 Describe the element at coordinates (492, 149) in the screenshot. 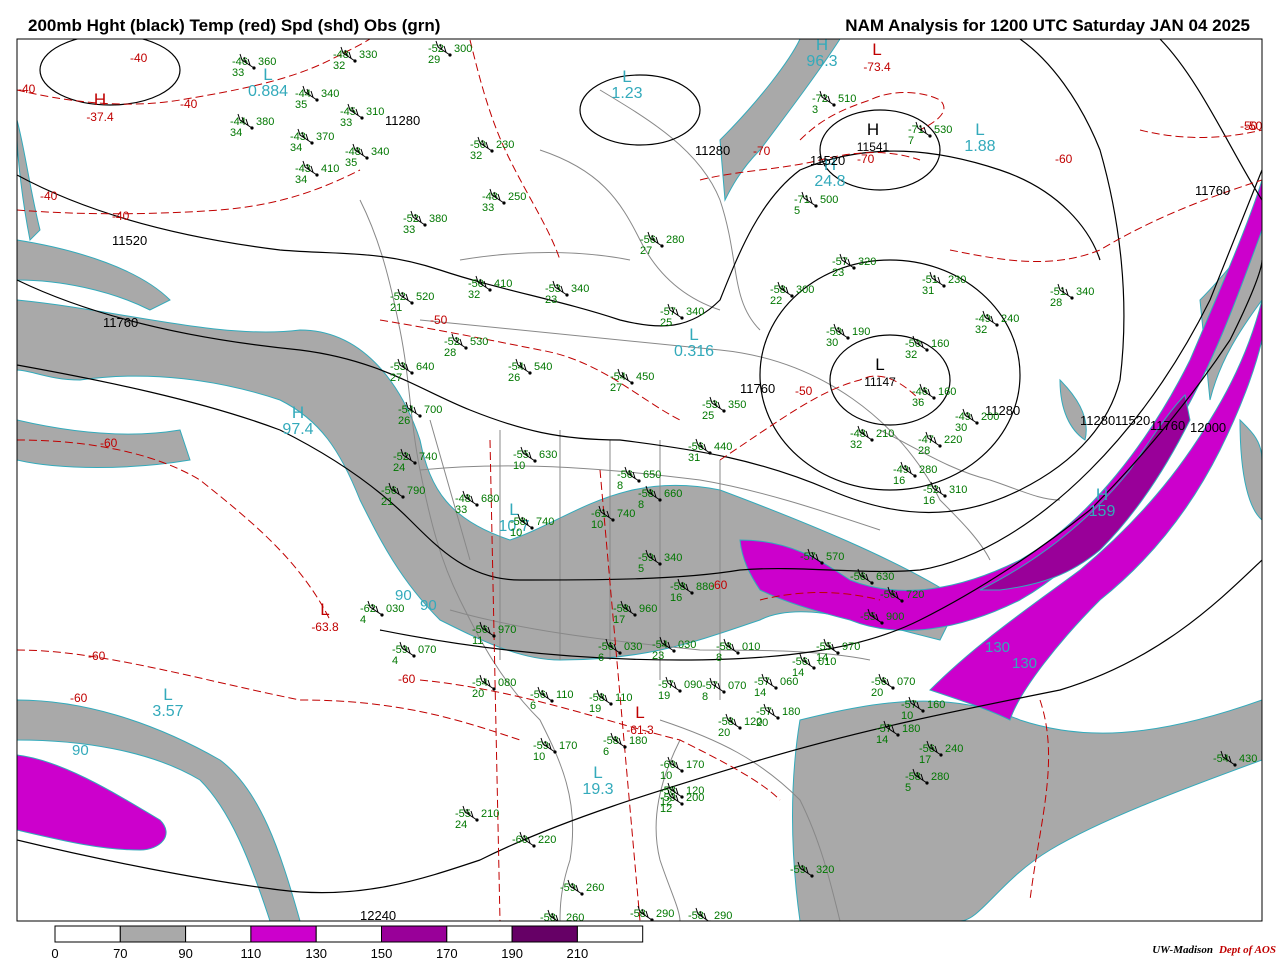

I see `station-obs: -50 23032` at that location.